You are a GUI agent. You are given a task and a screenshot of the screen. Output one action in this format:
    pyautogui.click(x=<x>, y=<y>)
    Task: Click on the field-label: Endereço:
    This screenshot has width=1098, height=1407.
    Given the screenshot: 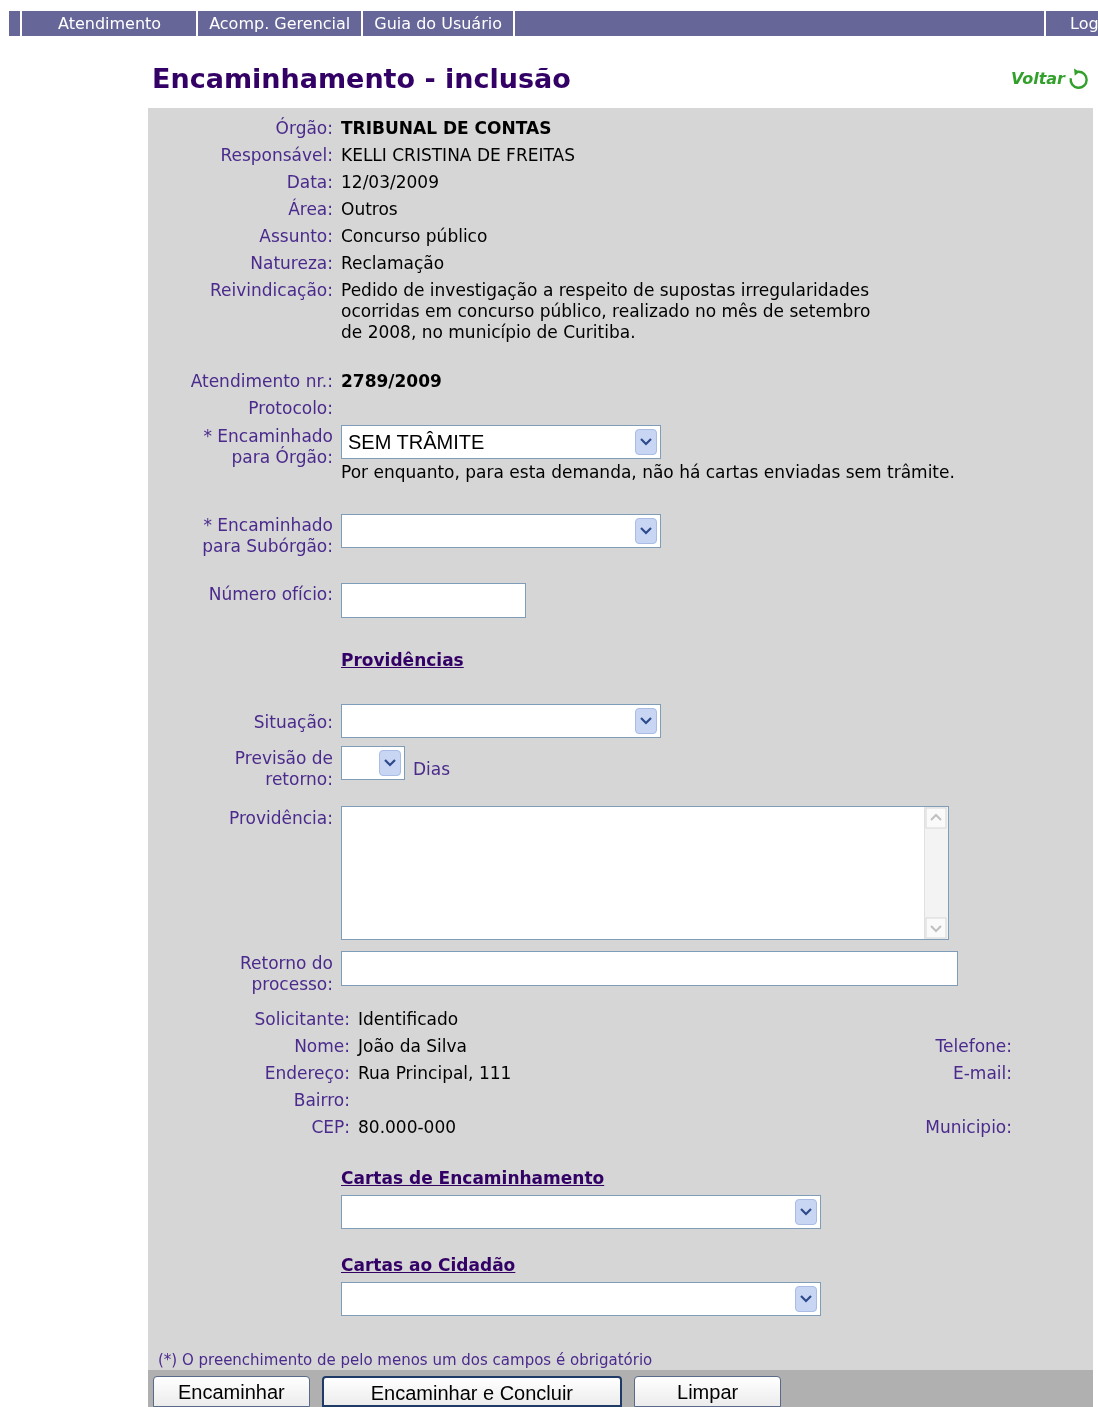 What is the action you would take?
    pyautogui.click(x=306, y=1073)
    